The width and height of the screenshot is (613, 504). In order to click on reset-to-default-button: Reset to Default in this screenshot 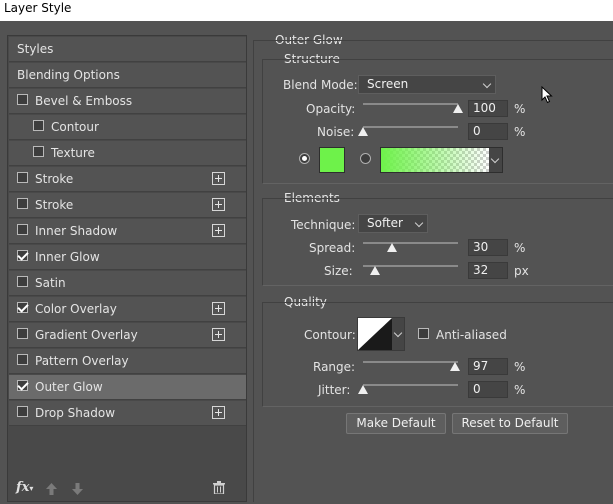, I will do `click(510, 423)`.